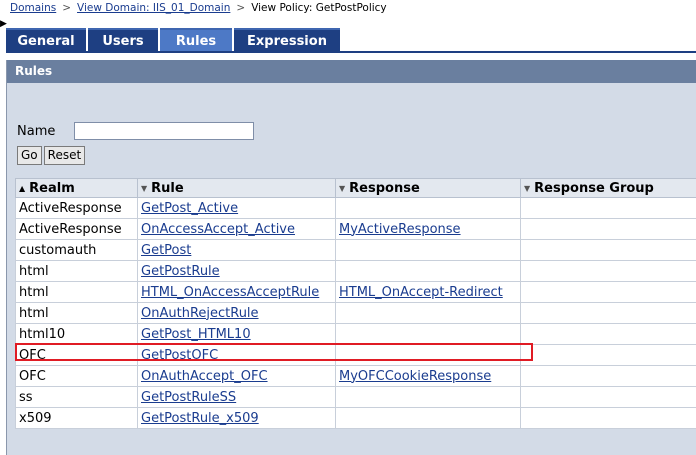 This screenshot has height=455, width=696. I want to click on response-link: HTML_OnAccept-Redirect, so click(421, 292).